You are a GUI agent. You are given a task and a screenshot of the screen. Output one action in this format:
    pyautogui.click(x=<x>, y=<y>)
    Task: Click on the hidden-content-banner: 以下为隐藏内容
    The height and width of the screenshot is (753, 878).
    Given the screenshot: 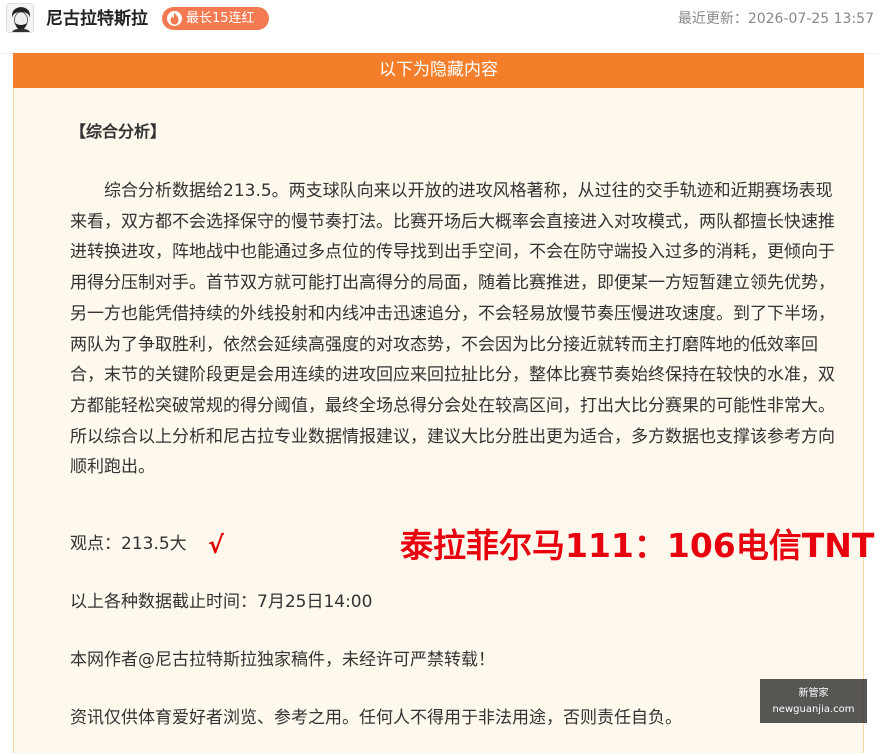 What is the action you would take?
    pyautogui.click(x=438, y=70)
    